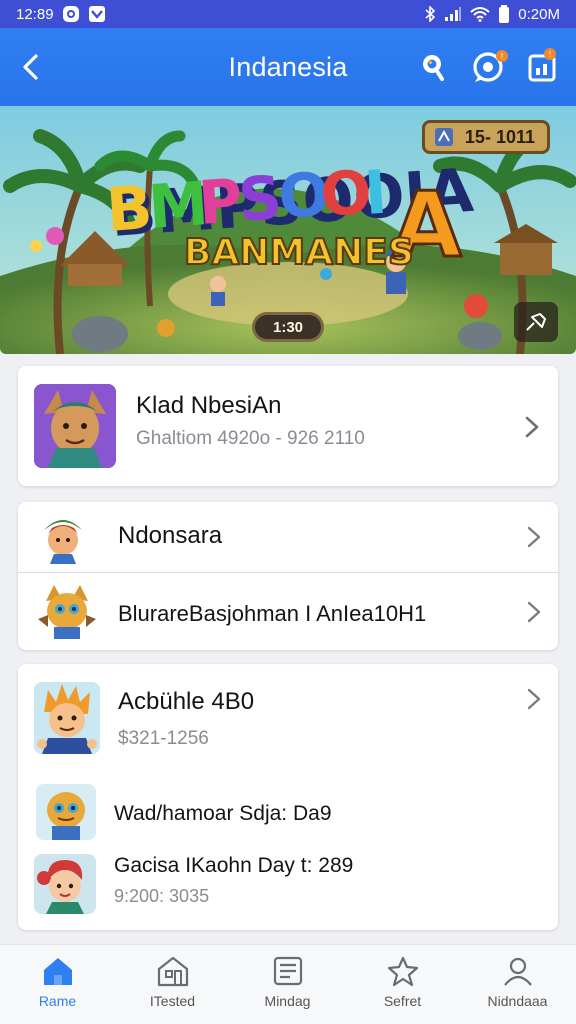 The height and width of the screenshot is (1024, 576). Describe the element at coordinates (288, 889) in the screenshot. I see `list-item: Gacisa IKaohn Day t: 289 9:200: 3035` at that location.